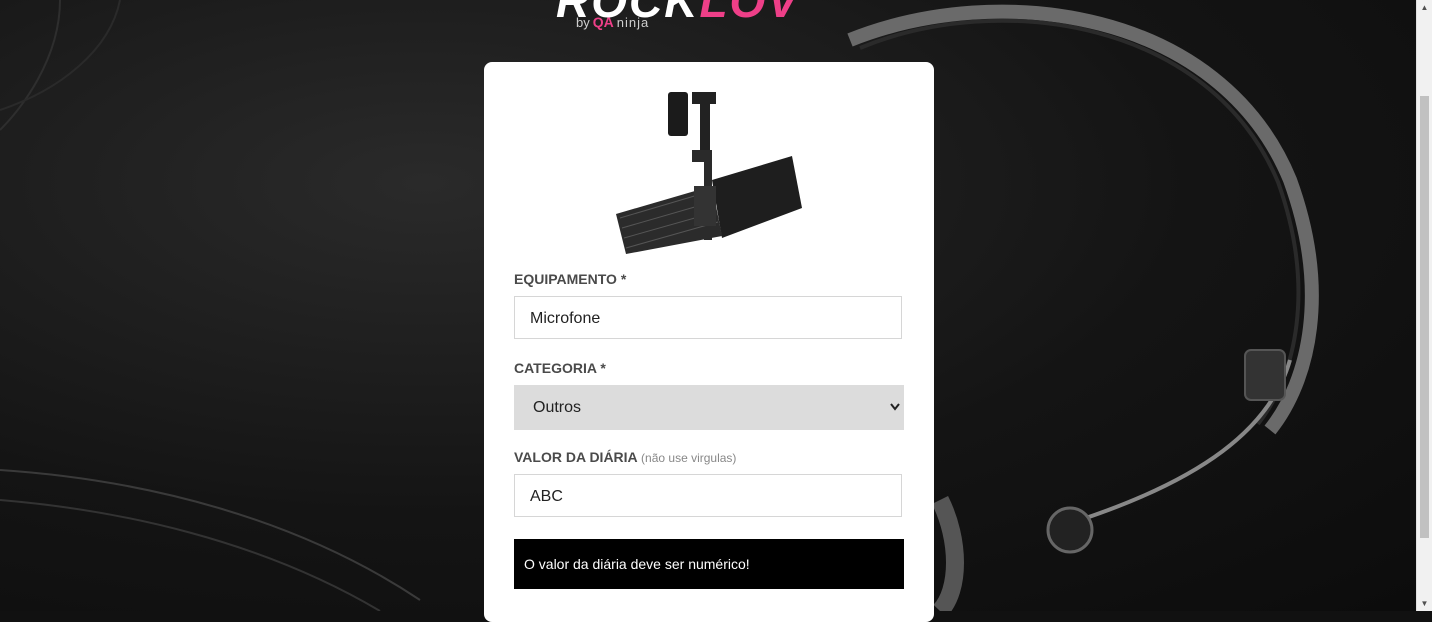  I want to click on chevron-down-icon, so click(895, 417).